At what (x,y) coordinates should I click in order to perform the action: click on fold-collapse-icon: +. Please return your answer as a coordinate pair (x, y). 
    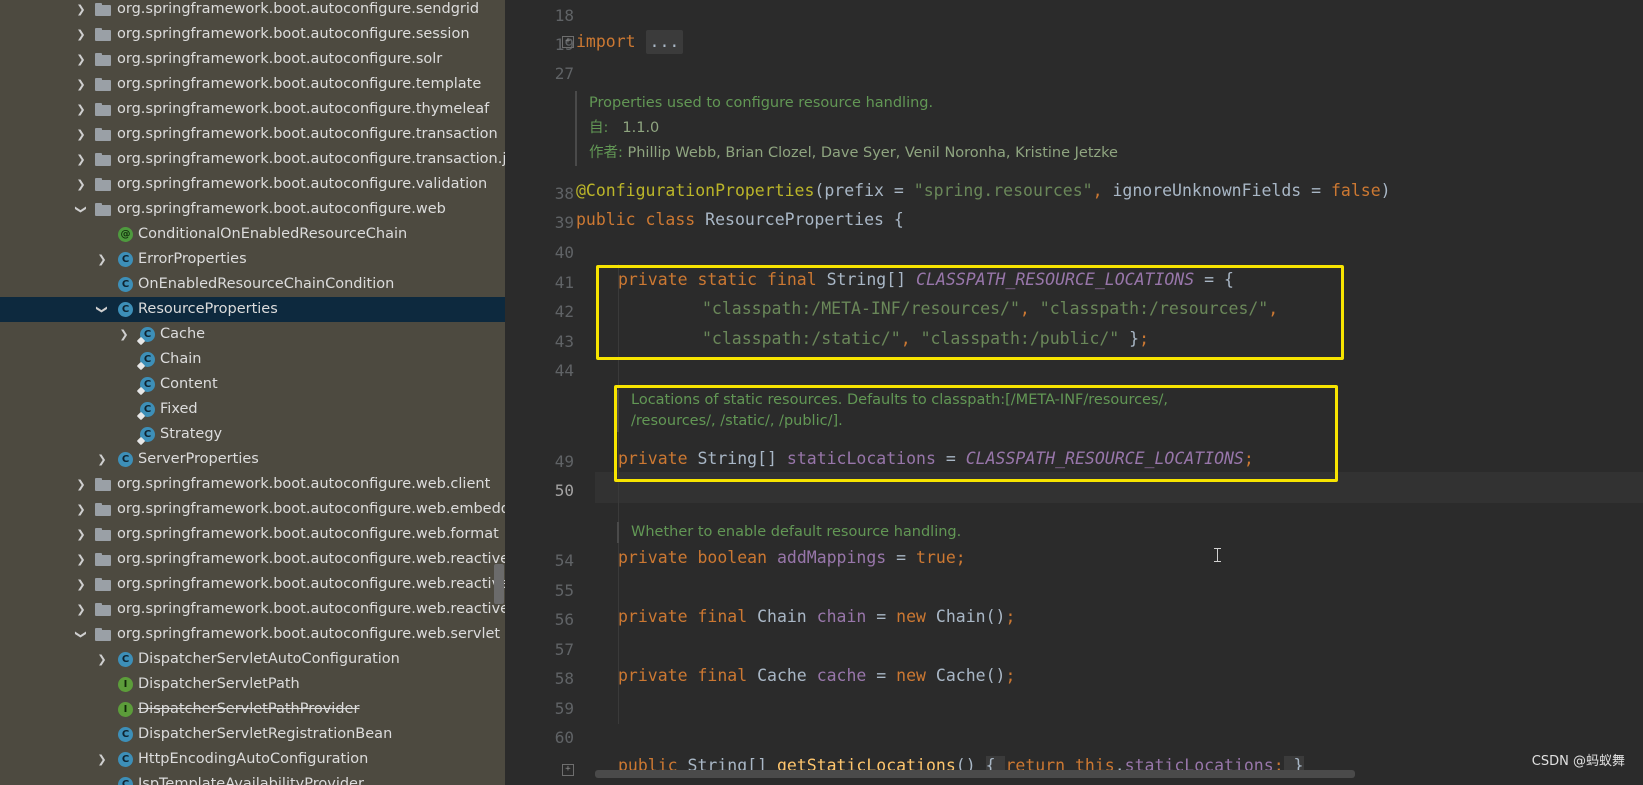
    Looking at the image, I should click on (568, 770).